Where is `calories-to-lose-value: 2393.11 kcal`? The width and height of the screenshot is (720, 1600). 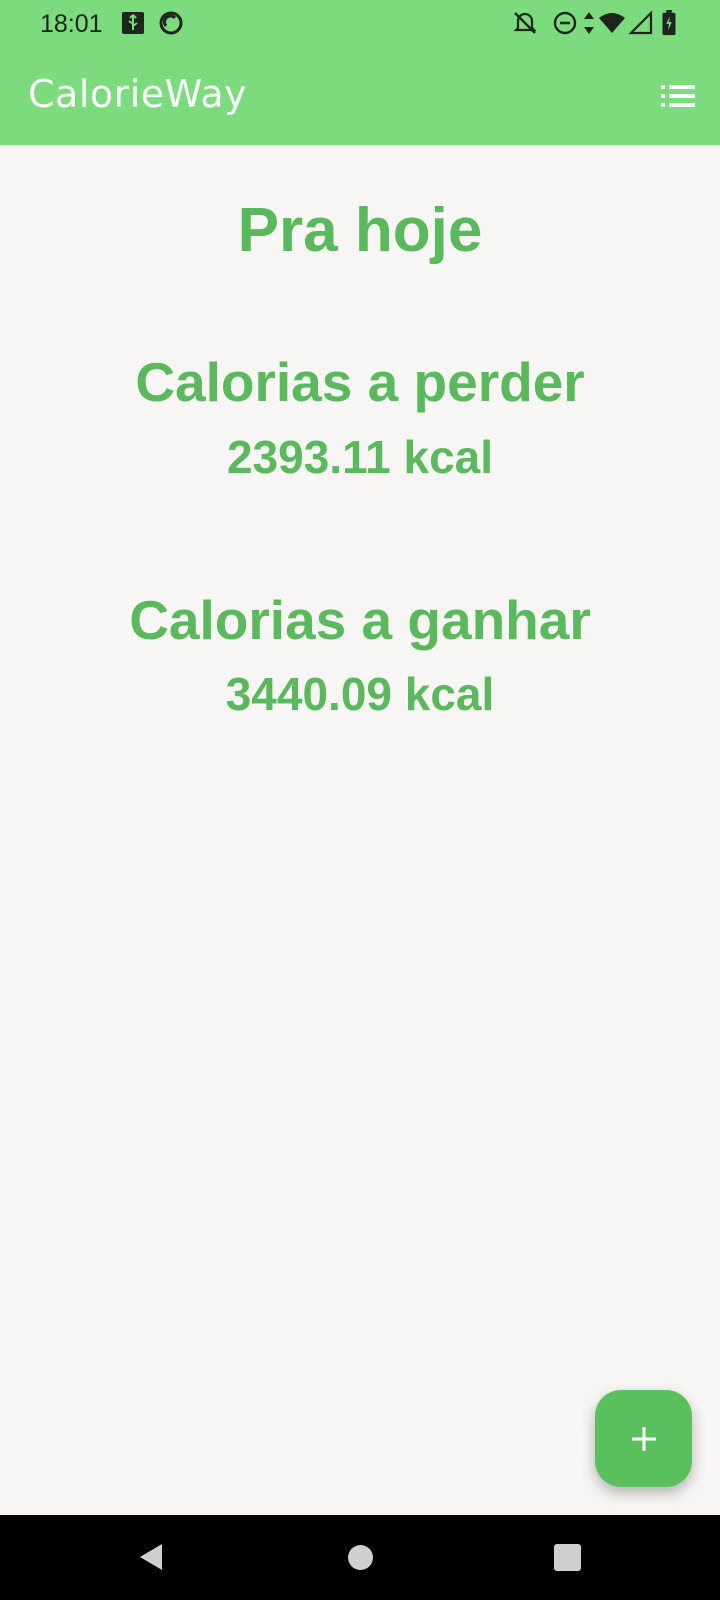
calories-to-lose-value: 2393.11 kcal is located at coordinates (360, 457).